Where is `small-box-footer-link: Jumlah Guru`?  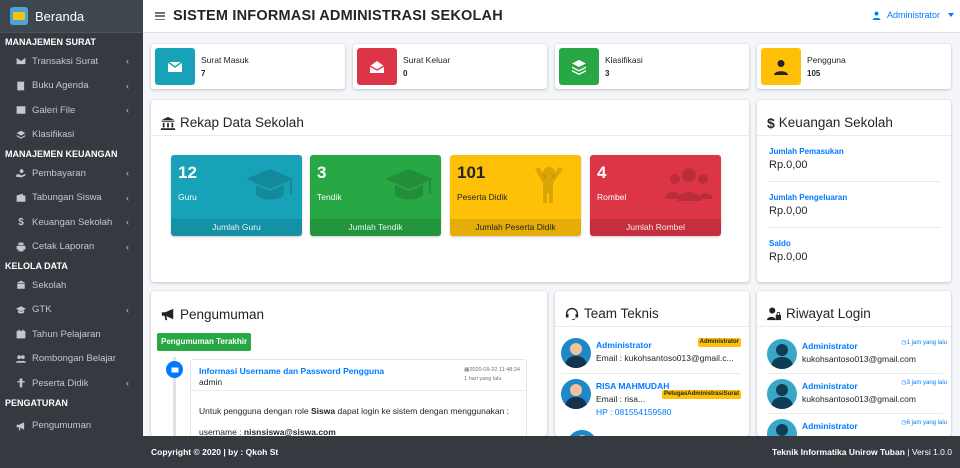
small-box-footer-link: Jumlah Guru is located at coordinates (236, 227).